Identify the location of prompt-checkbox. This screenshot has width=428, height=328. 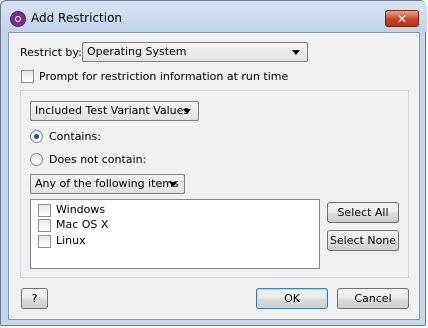
(27, 76).